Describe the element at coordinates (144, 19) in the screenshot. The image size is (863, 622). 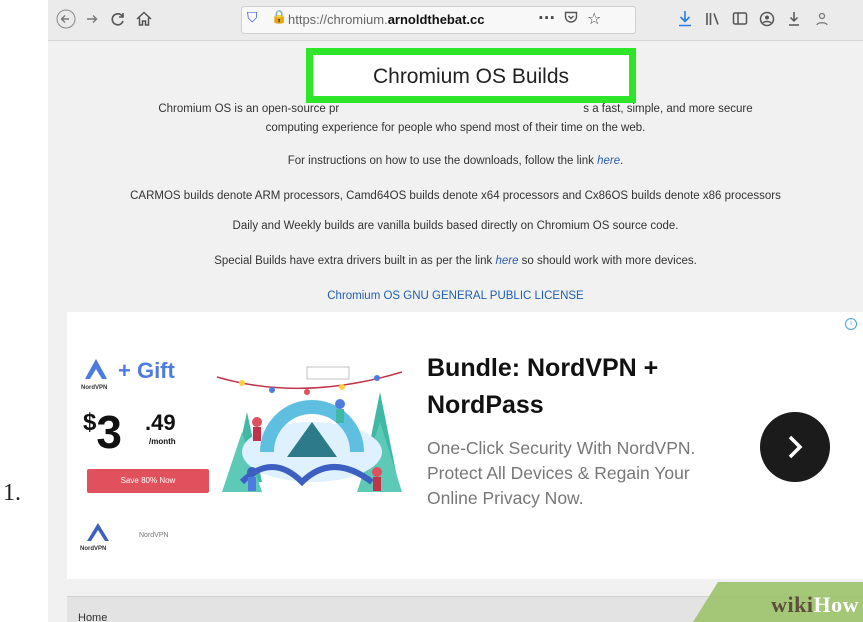
I see `home-icon` at that location.